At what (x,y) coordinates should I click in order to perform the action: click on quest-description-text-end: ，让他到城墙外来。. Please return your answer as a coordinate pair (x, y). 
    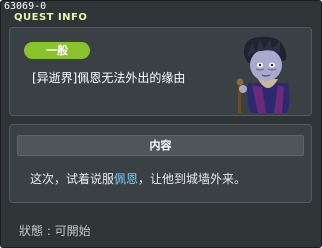
    Looking at the image, I should click on (192, 179).